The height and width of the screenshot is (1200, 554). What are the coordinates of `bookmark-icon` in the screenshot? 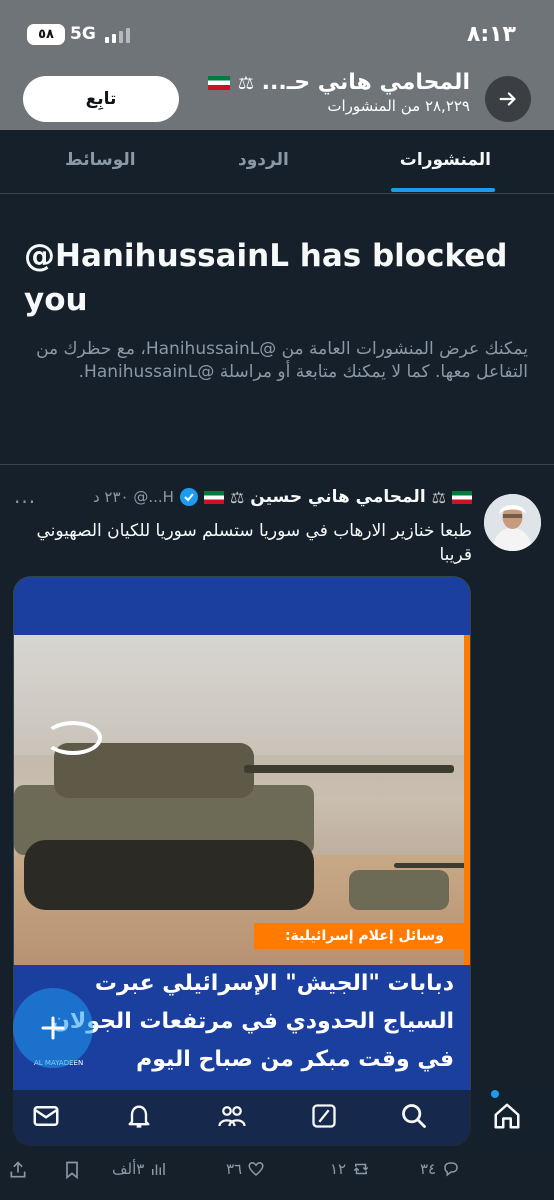 It's located at (72, 1170).